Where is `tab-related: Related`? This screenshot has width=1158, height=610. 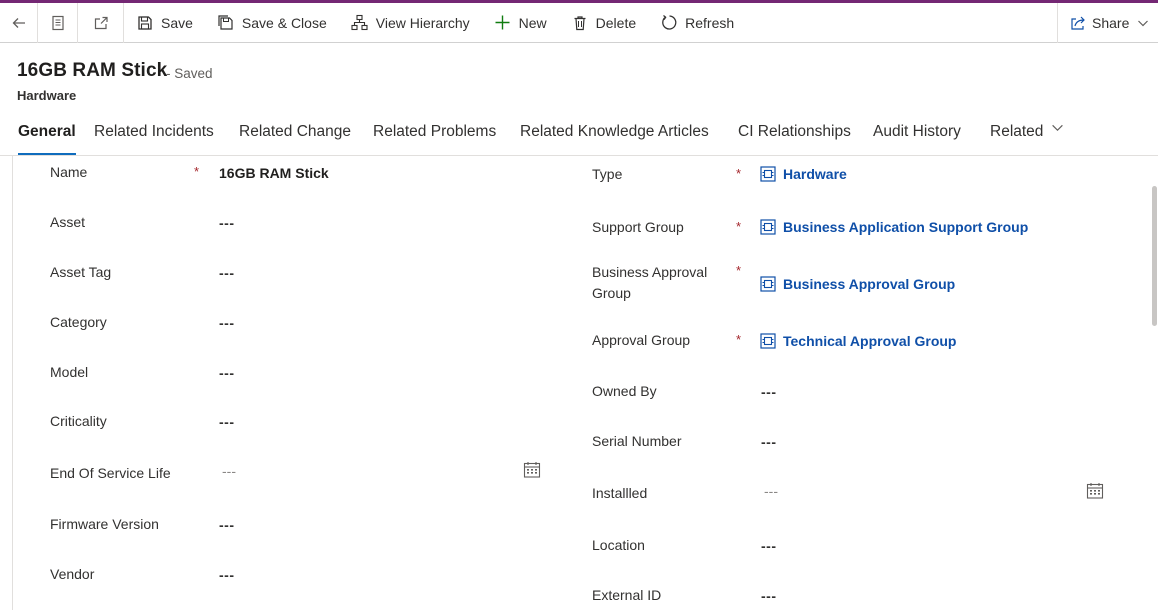 tab-related: Related is located at coordinates (1027, 139).